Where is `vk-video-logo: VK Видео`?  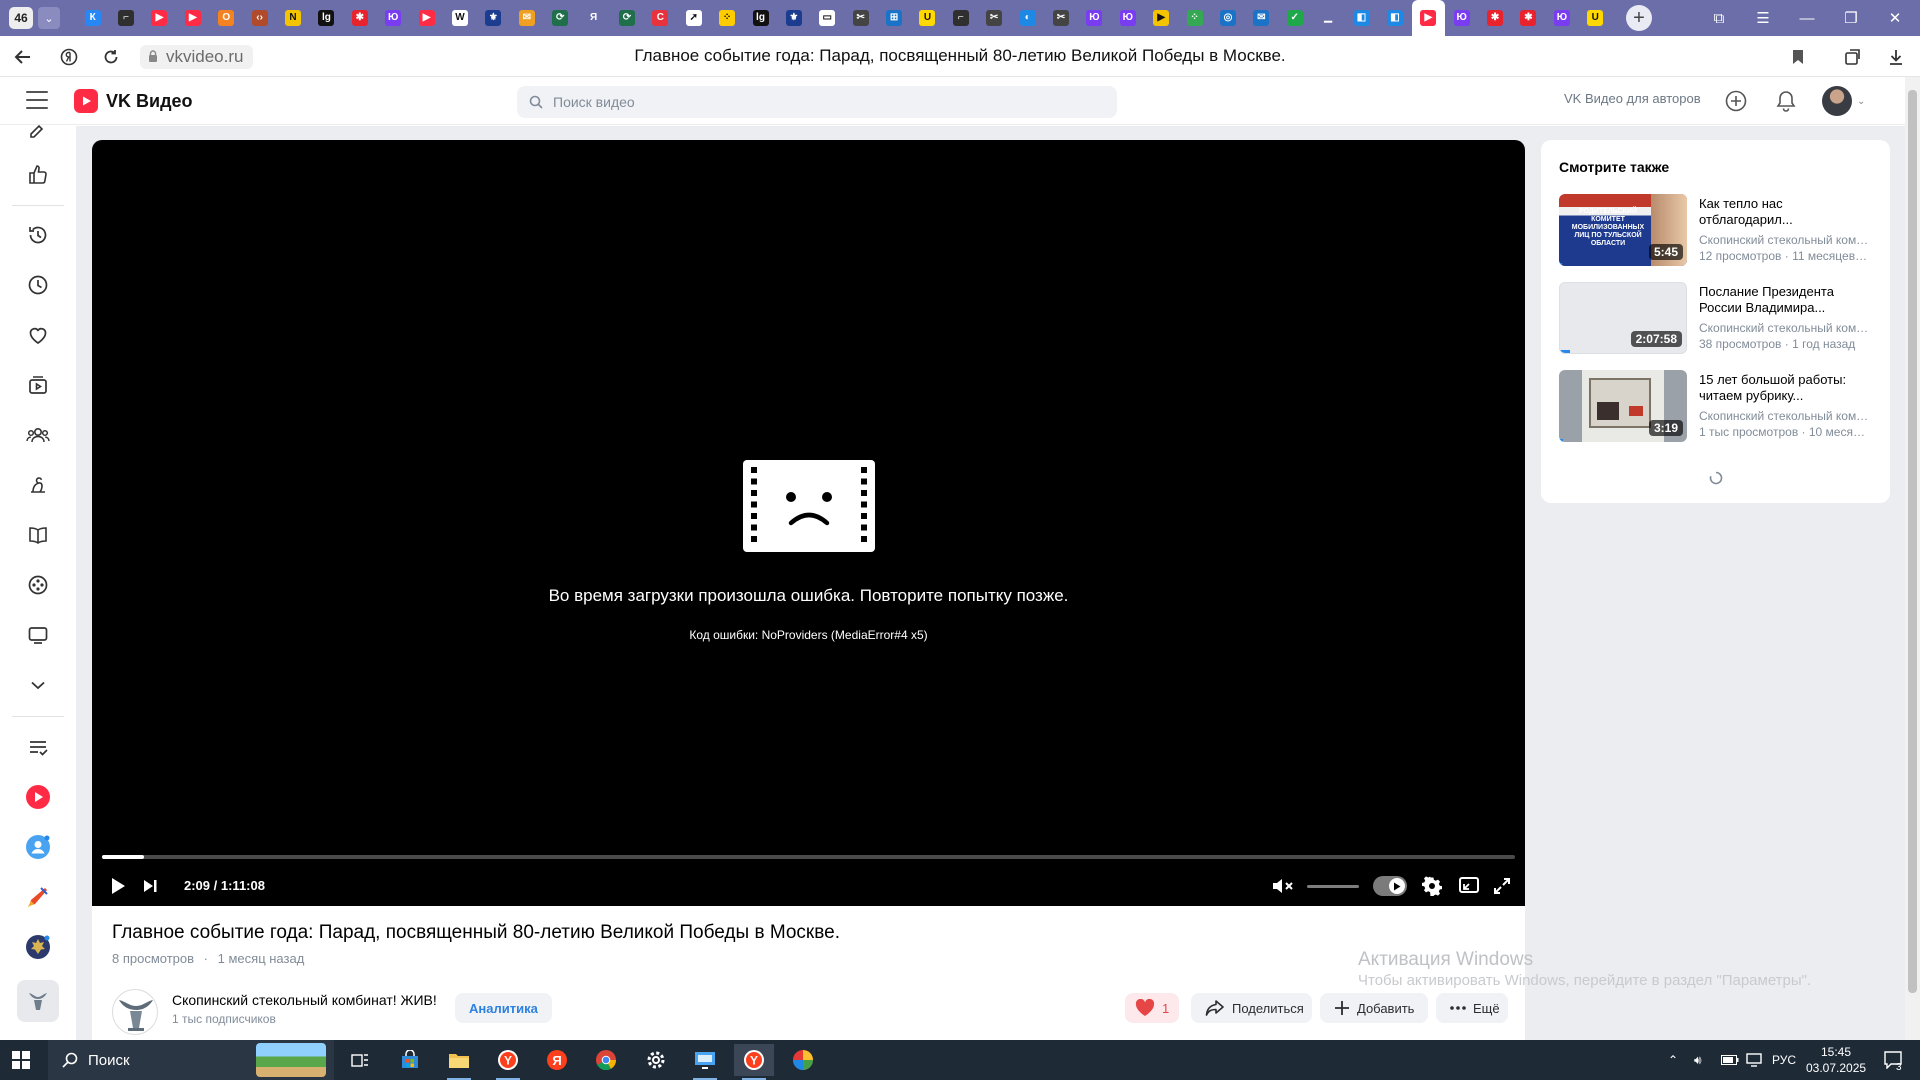 vk-video-logo: VK Видео is located at coordinates (133, 101).